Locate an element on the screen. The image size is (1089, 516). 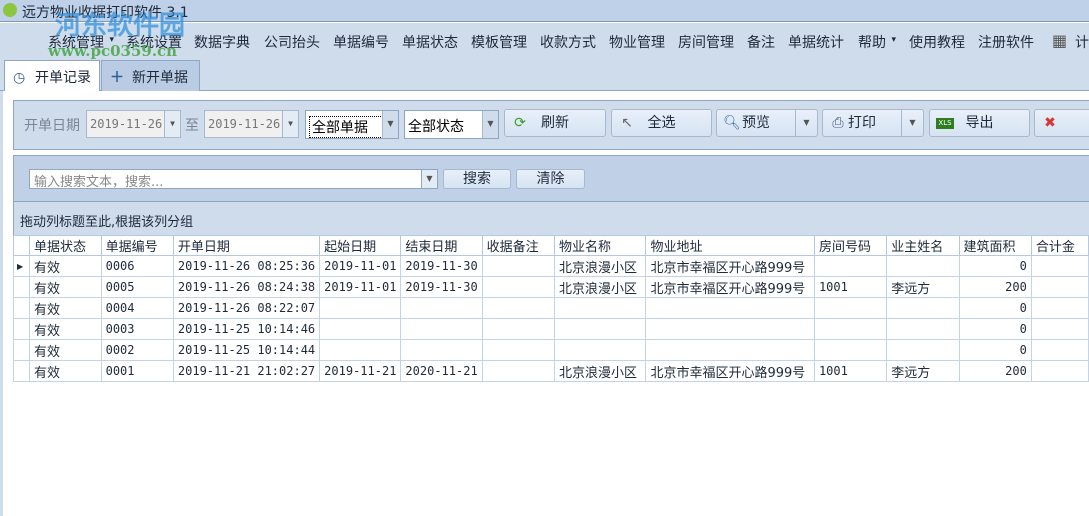
menu-item: 模板管理 is located at coordinates (499, 42).